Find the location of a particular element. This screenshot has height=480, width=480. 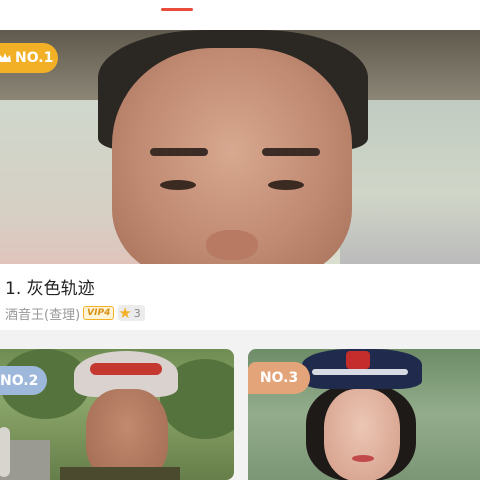

photo-cap-decoration is located at coordinates (360, 372).